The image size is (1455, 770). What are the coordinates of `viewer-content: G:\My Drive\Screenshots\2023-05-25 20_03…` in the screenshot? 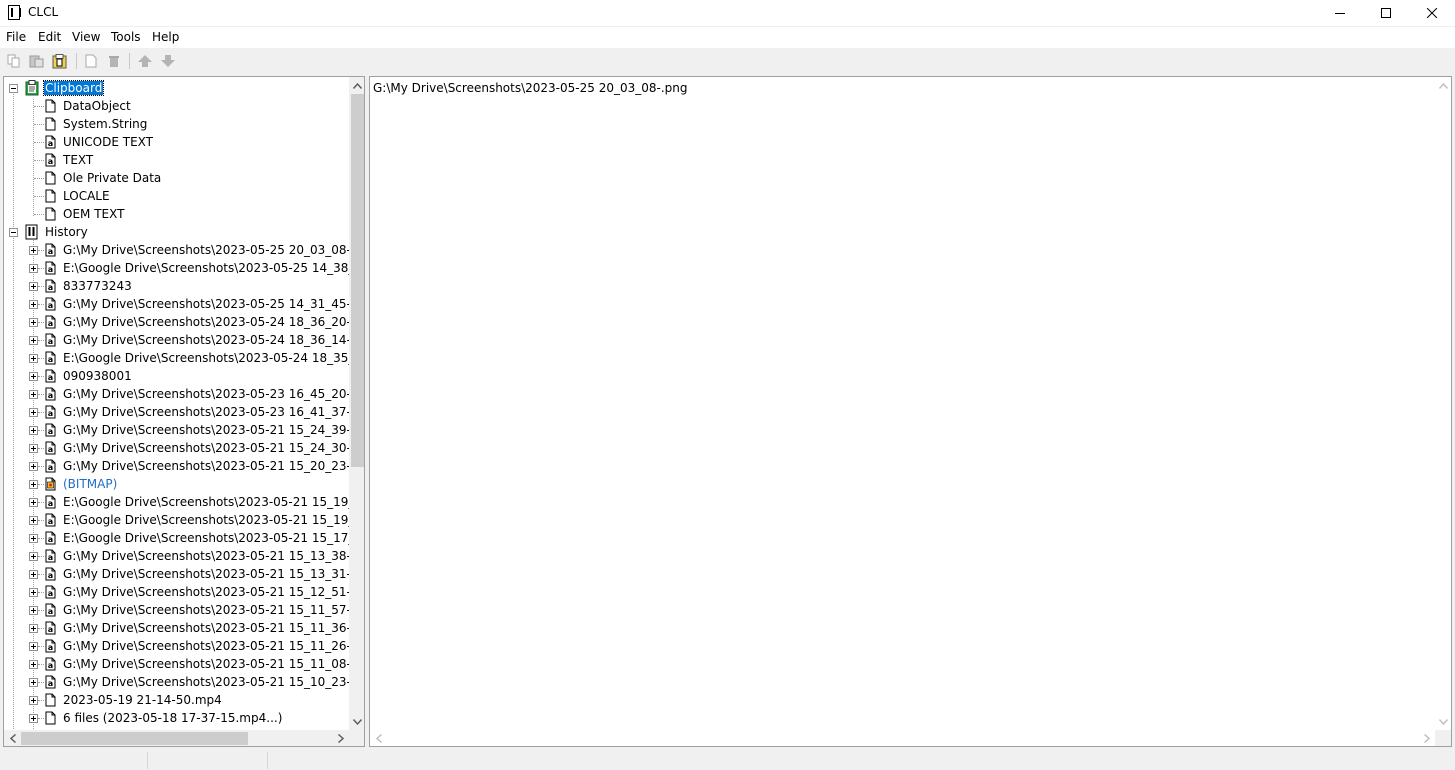 It's located at (530, 88).